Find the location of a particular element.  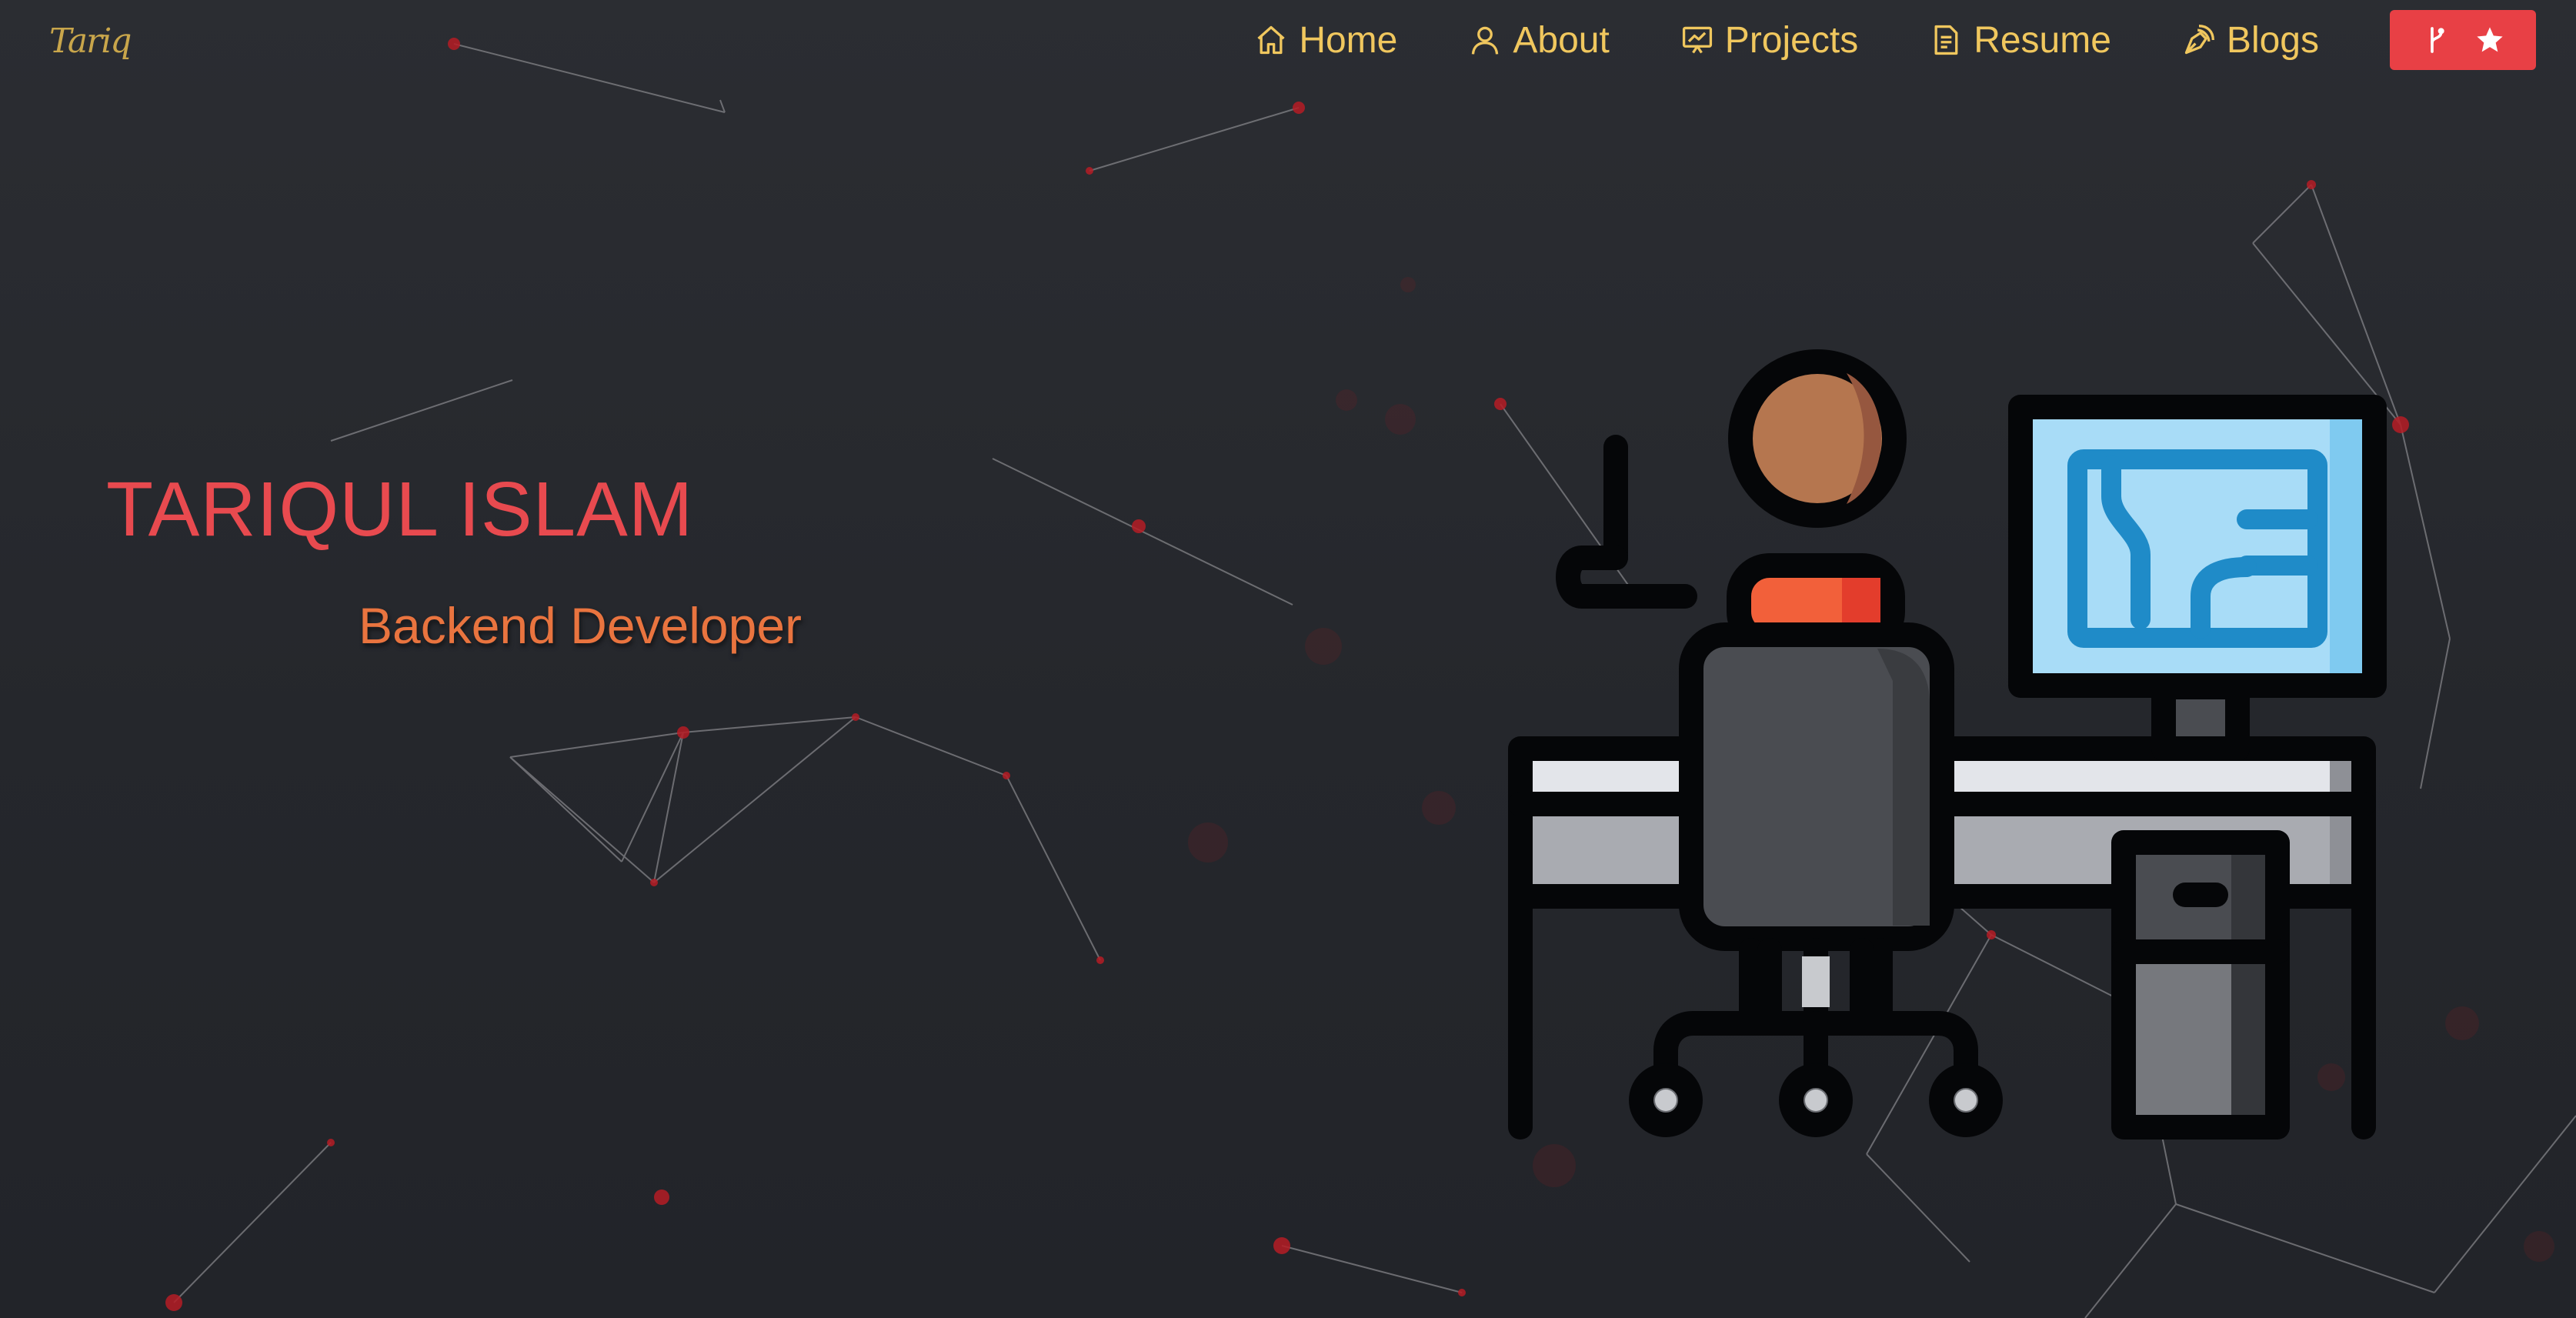

star-icon is located at coordinates (2490, 39).